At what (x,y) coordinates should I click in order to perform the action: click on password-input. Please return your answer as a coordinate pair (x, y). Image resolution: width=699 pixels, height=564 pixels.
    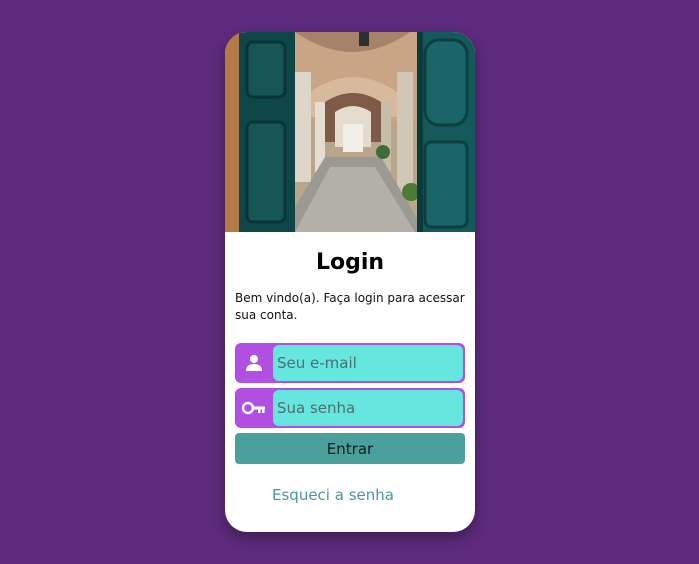
    Looking at the image, I should click on (368, 408).